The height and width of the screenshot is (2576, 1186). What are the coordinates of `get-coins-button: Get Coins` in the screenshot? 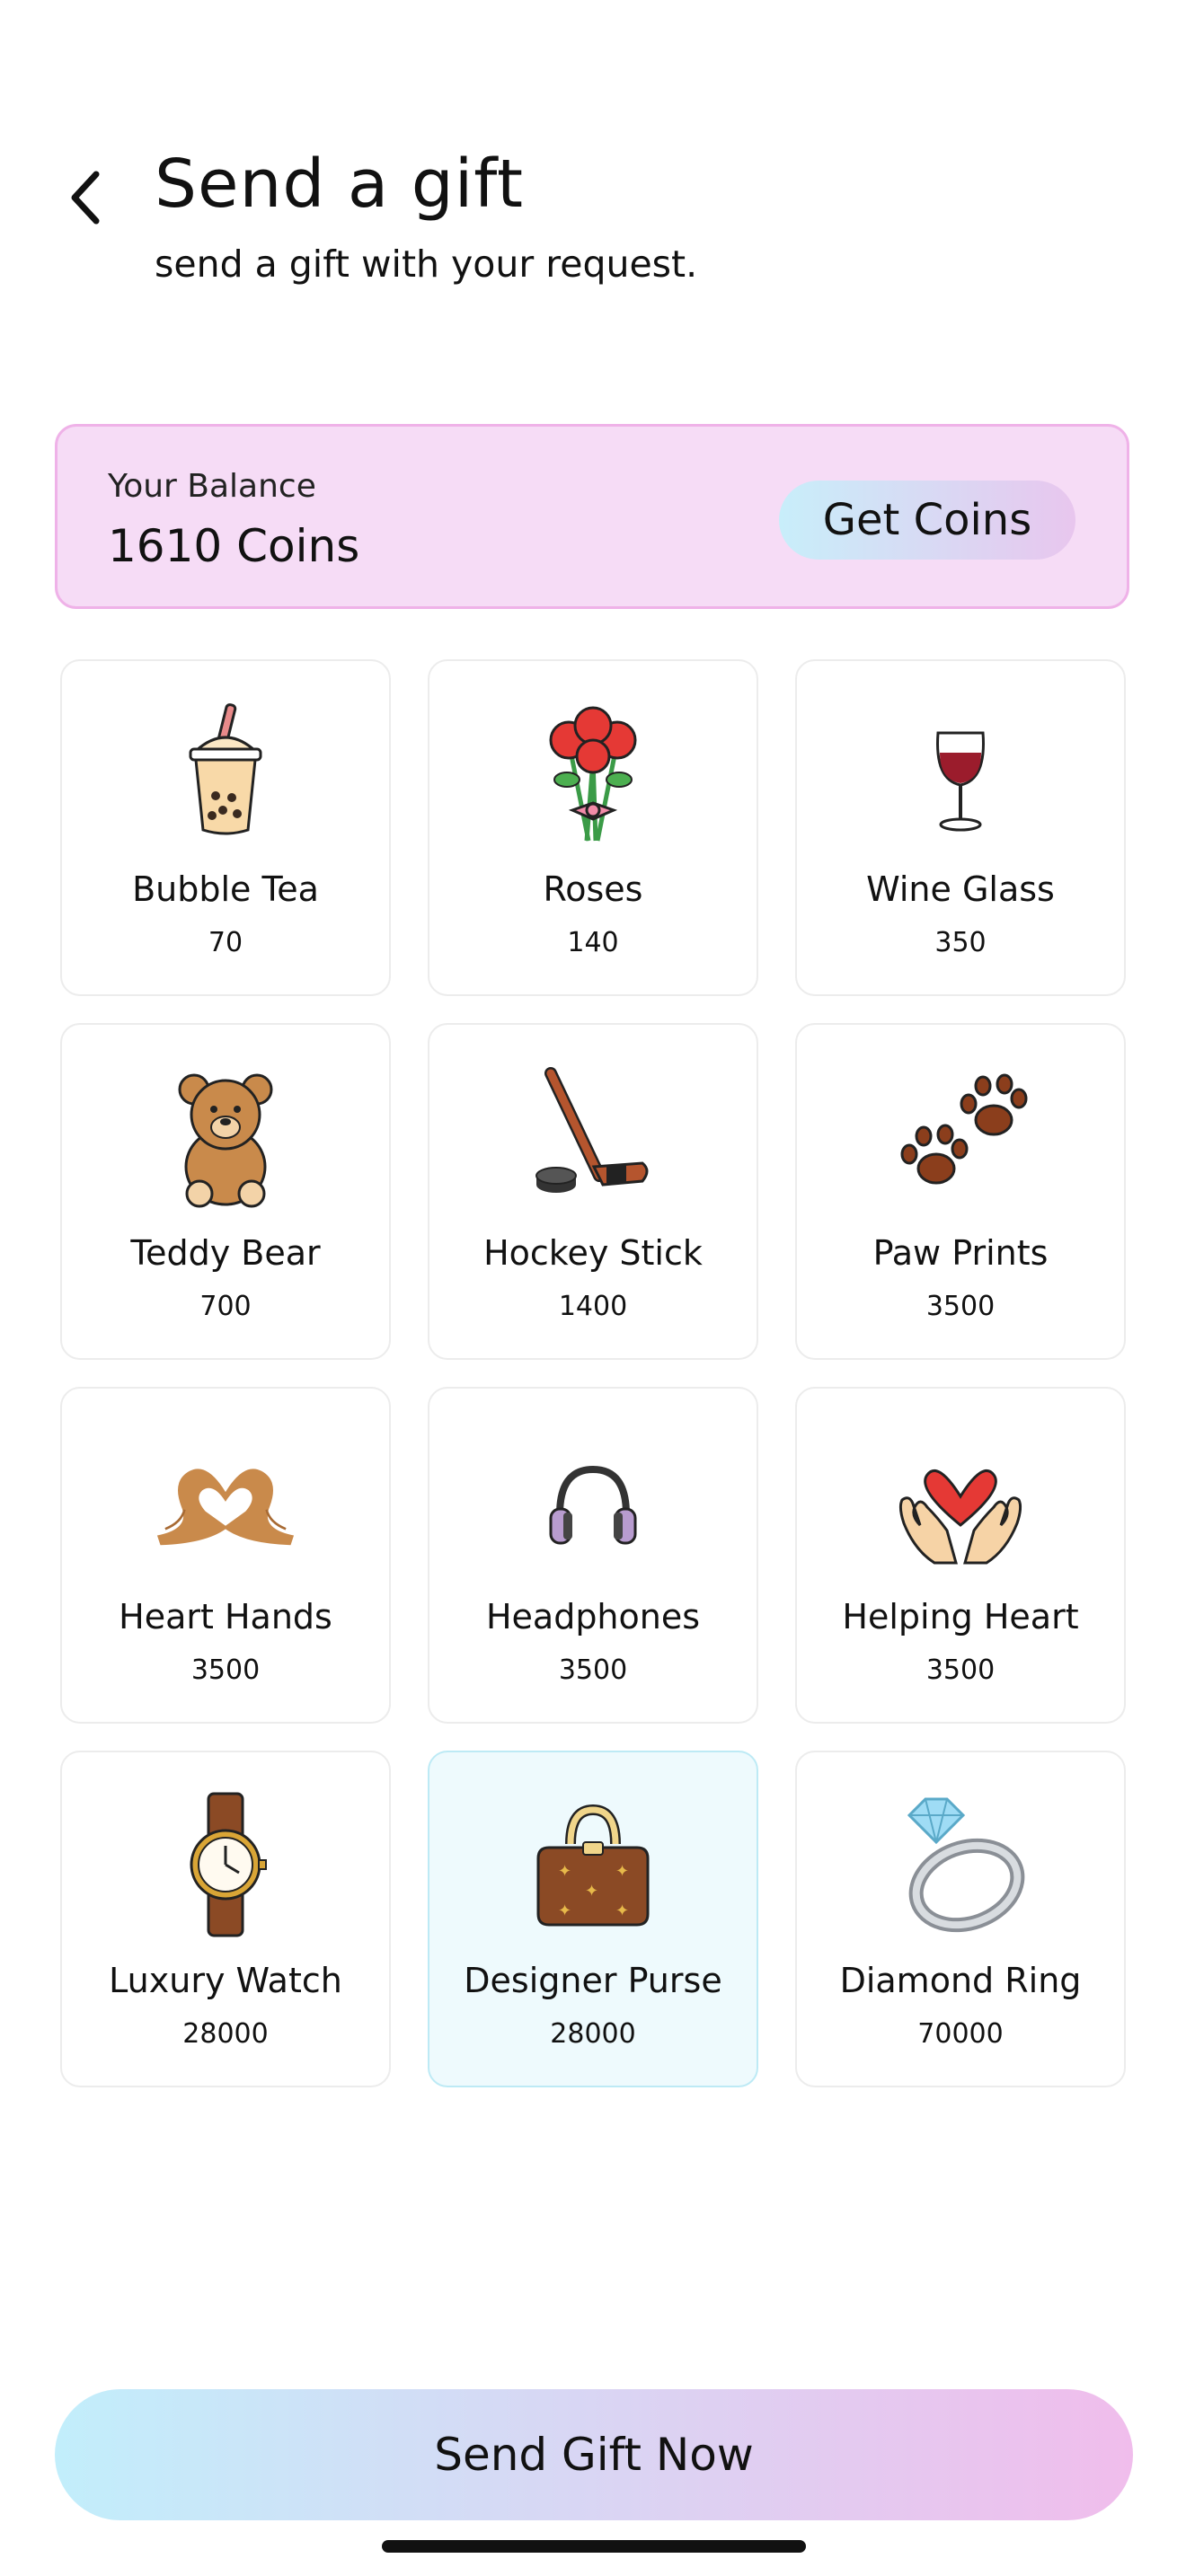 It's located at (927, 520).